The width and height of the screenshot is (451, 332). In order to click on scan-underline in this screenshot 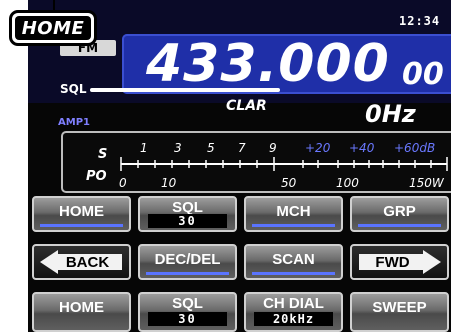, I will do `click(293, 273)`.